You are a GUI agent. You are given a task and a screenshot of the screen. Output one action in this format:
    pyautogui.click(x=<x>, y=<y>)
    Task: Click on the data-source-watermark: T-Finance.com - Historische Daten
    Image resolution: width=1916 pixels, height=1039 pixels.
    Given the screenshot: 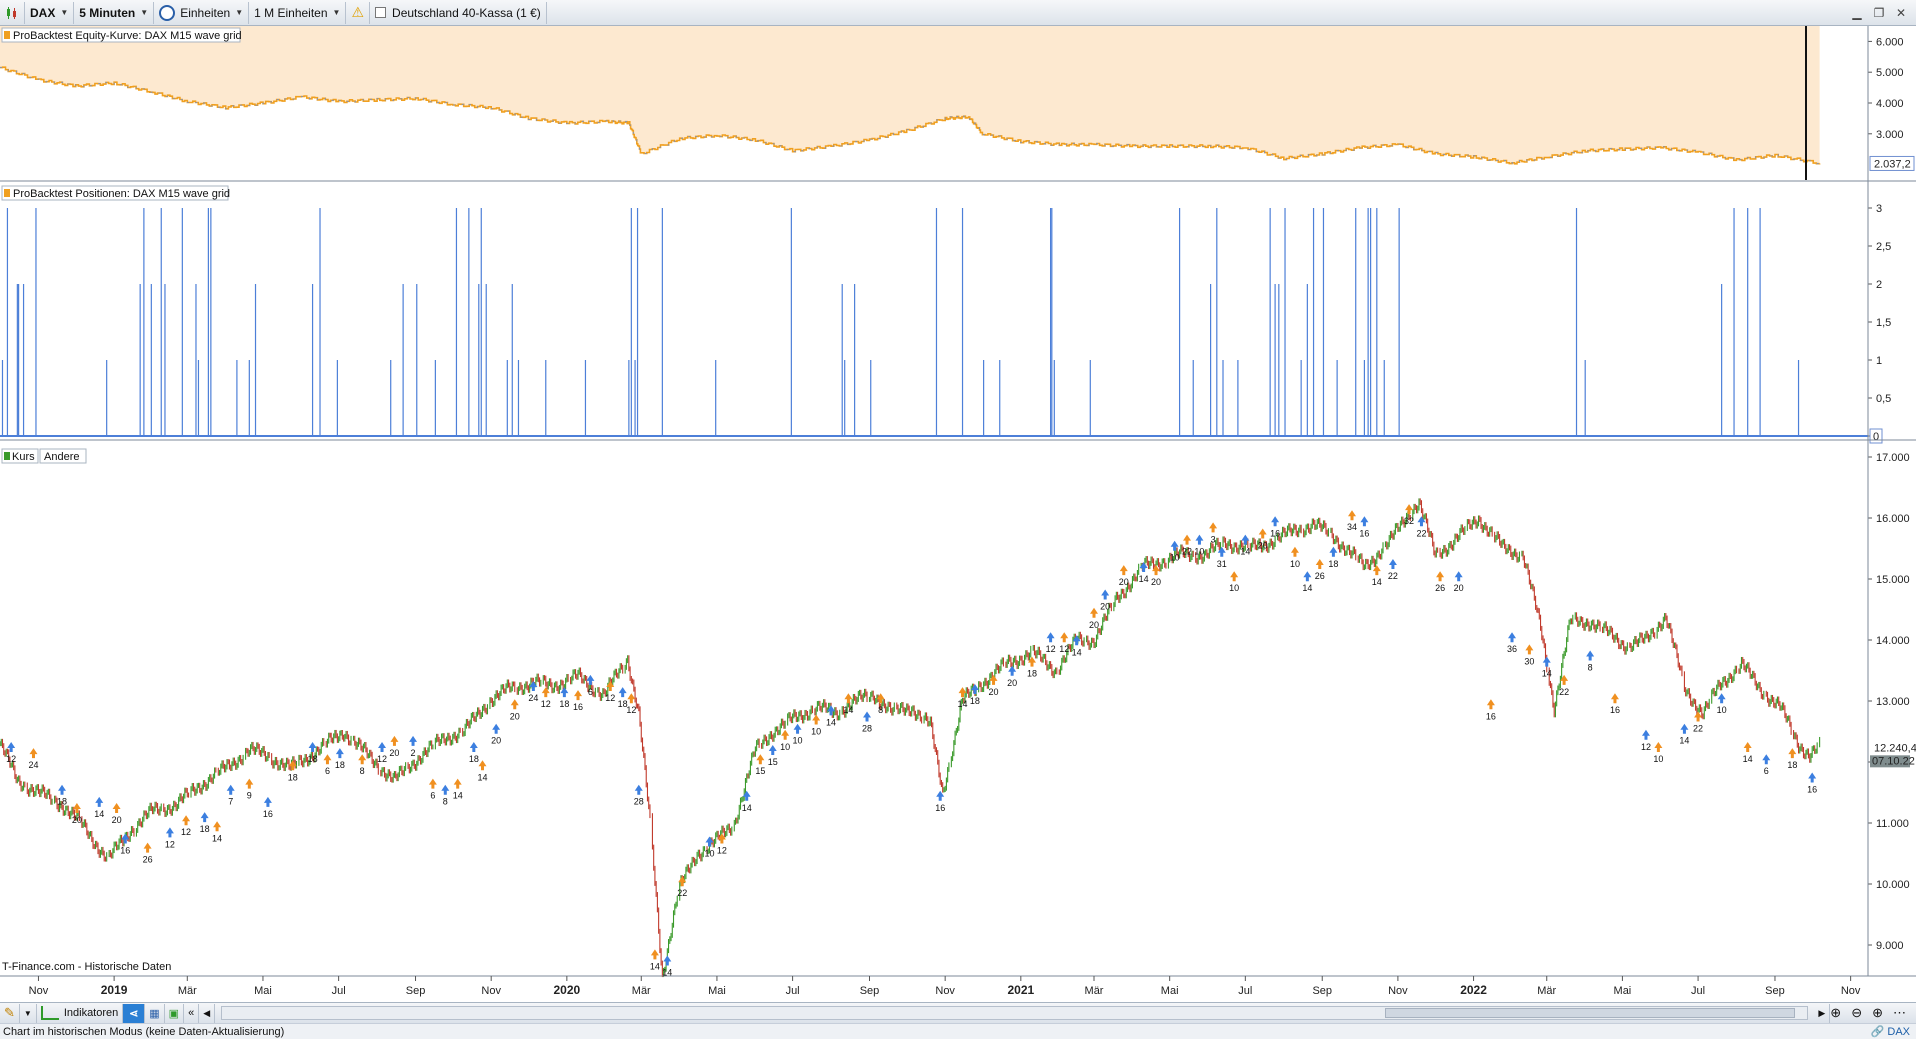 What is the action you would take?
    pyautogui.click(x=86, y=967)
    